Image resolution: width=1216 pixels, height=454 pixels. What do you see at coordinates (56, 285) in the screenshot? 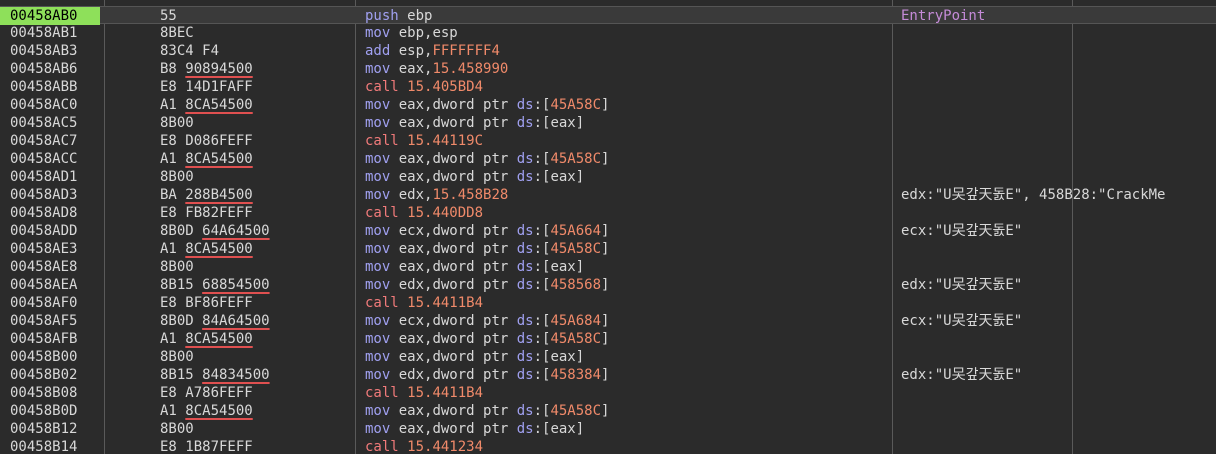
I see `address: 00458AEA` at bounding box center [56, 285].